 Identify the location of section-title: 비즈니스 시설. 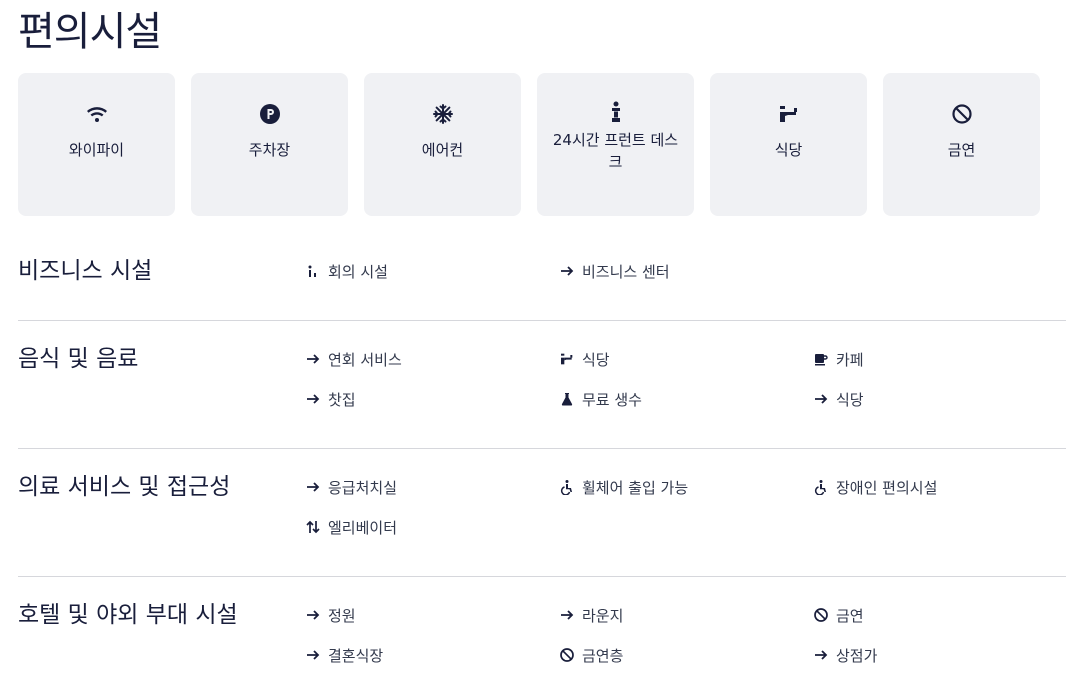
(85, 271).